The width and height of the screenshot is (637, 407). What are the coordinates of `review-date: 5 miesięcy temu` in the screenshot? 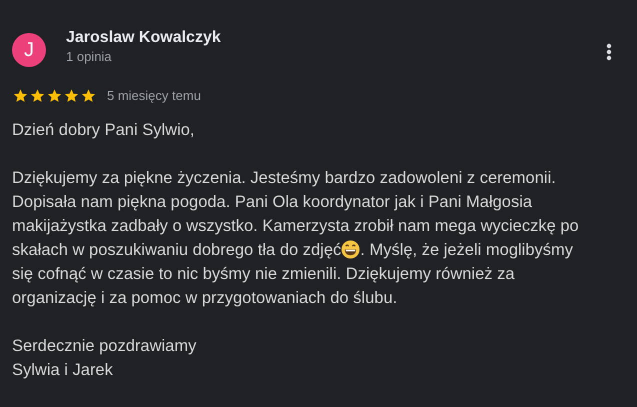 It's located at (154, 96).